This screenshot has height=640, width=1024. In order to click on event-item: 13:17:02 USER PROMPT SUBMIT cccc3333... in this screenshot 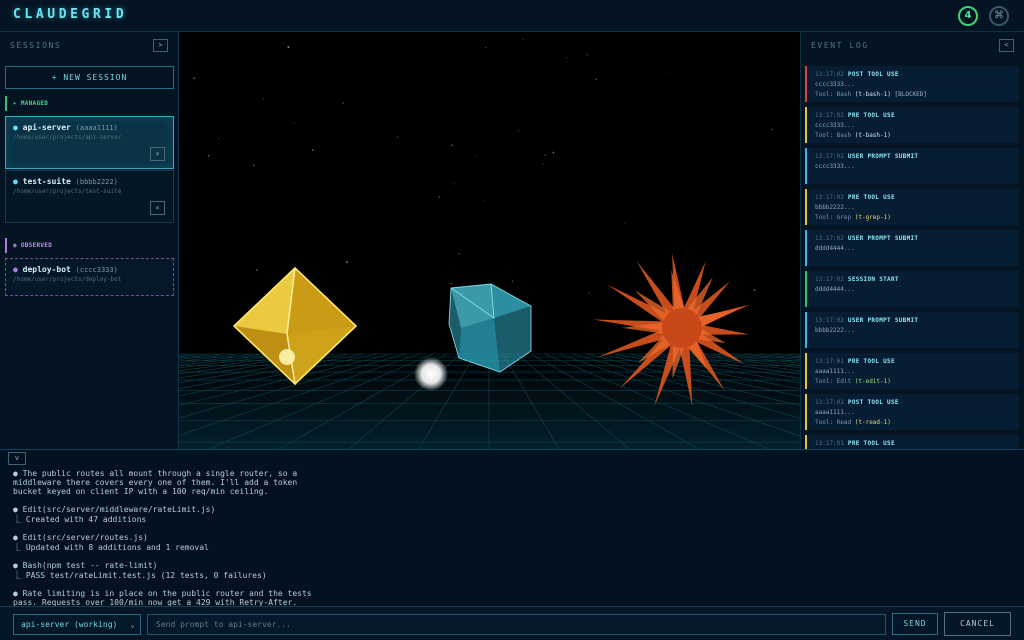, I will do `click(912, 166)`.